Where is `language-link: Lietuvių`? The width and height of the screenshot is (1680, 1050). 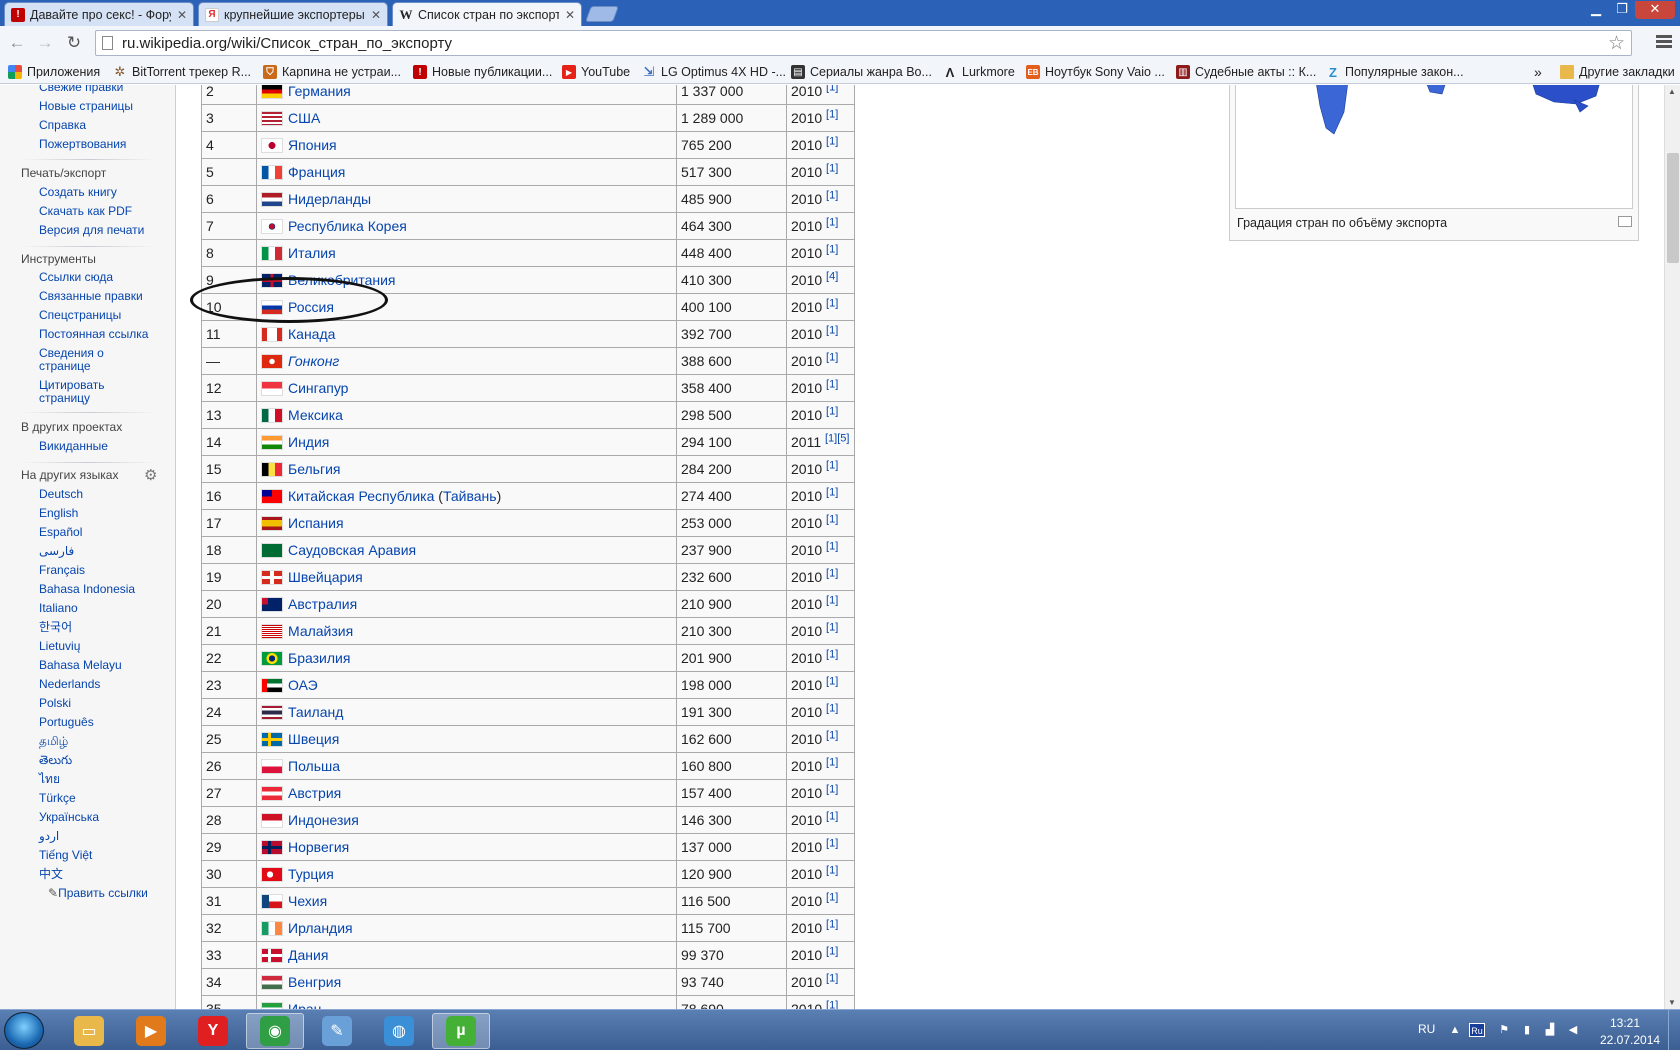 language-link: Lietuvių is located at coordinates (101, 646).